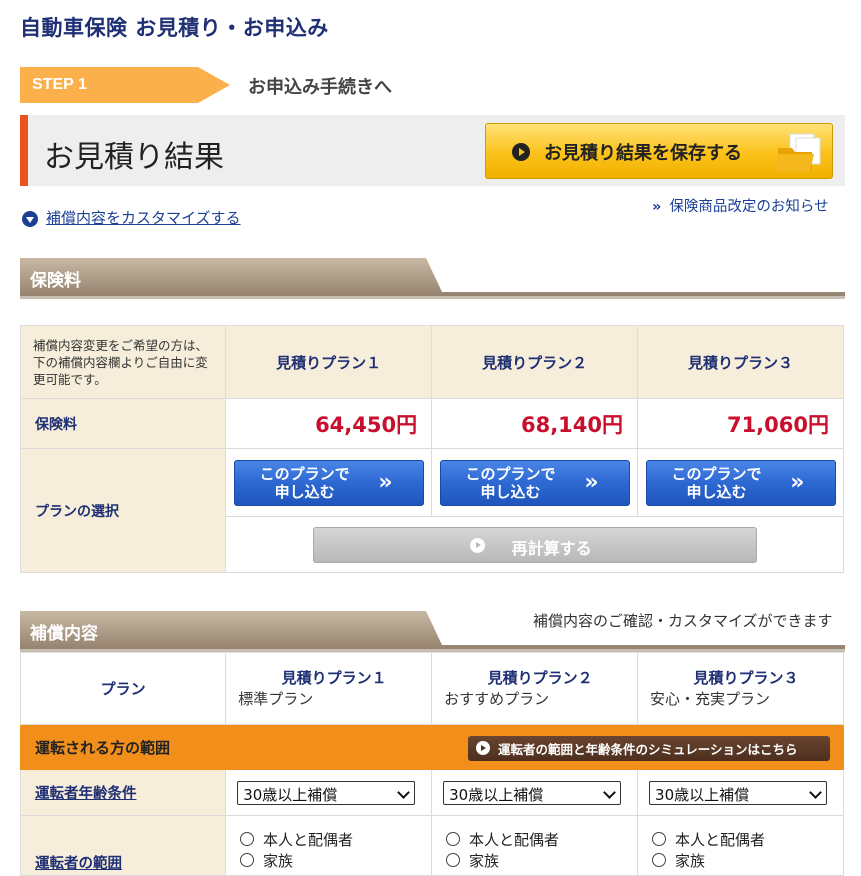  I want to click on customize-link-label: 補償内容をカスタマイズする, so click(143, 218).